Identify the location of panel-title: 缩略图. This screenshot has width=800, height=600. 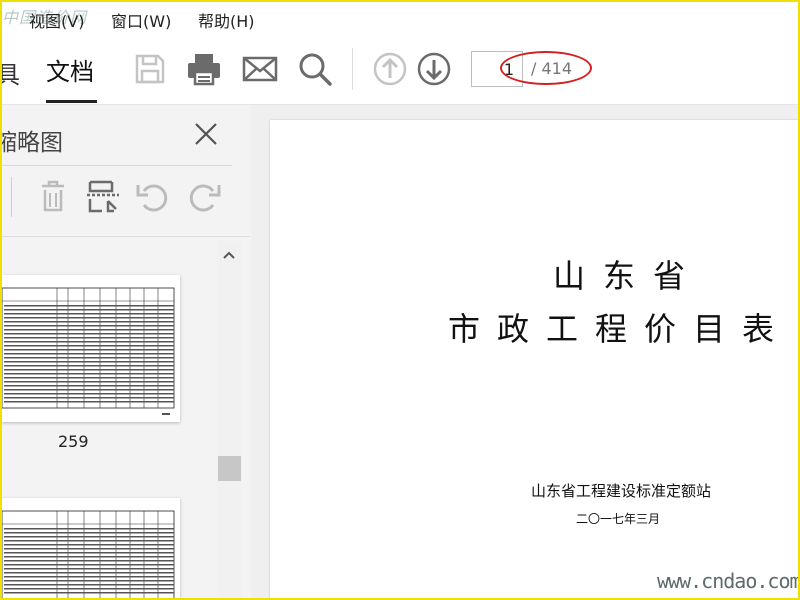
(31, 143).